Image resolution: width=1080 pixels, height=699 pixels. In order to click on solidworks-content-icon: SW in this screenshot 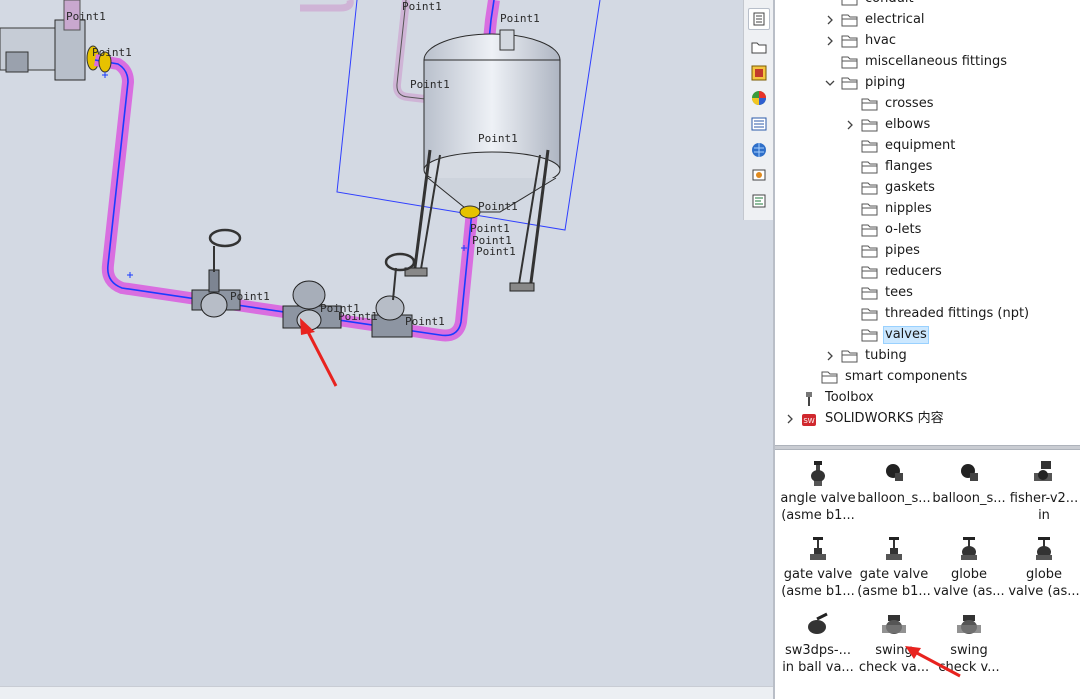, I will do `click(810, 419)`.